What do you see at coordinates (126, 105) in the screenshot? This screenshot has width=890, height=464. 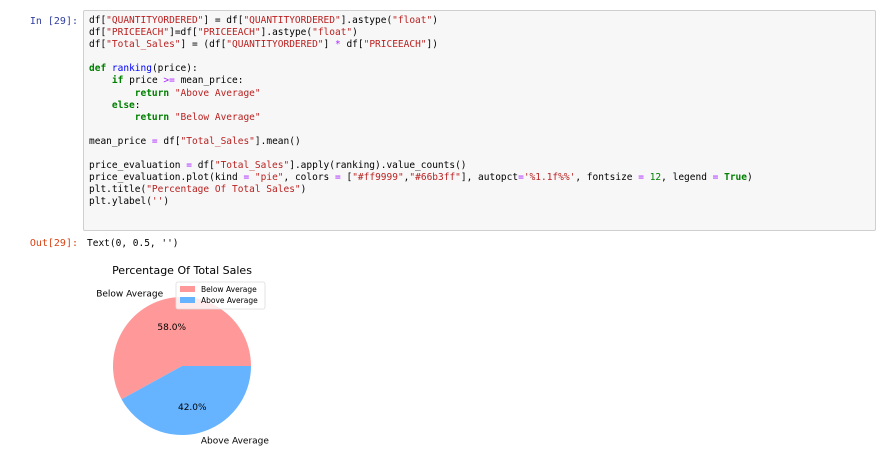 I see `code-line: else:` at bounding box center [126, 105].